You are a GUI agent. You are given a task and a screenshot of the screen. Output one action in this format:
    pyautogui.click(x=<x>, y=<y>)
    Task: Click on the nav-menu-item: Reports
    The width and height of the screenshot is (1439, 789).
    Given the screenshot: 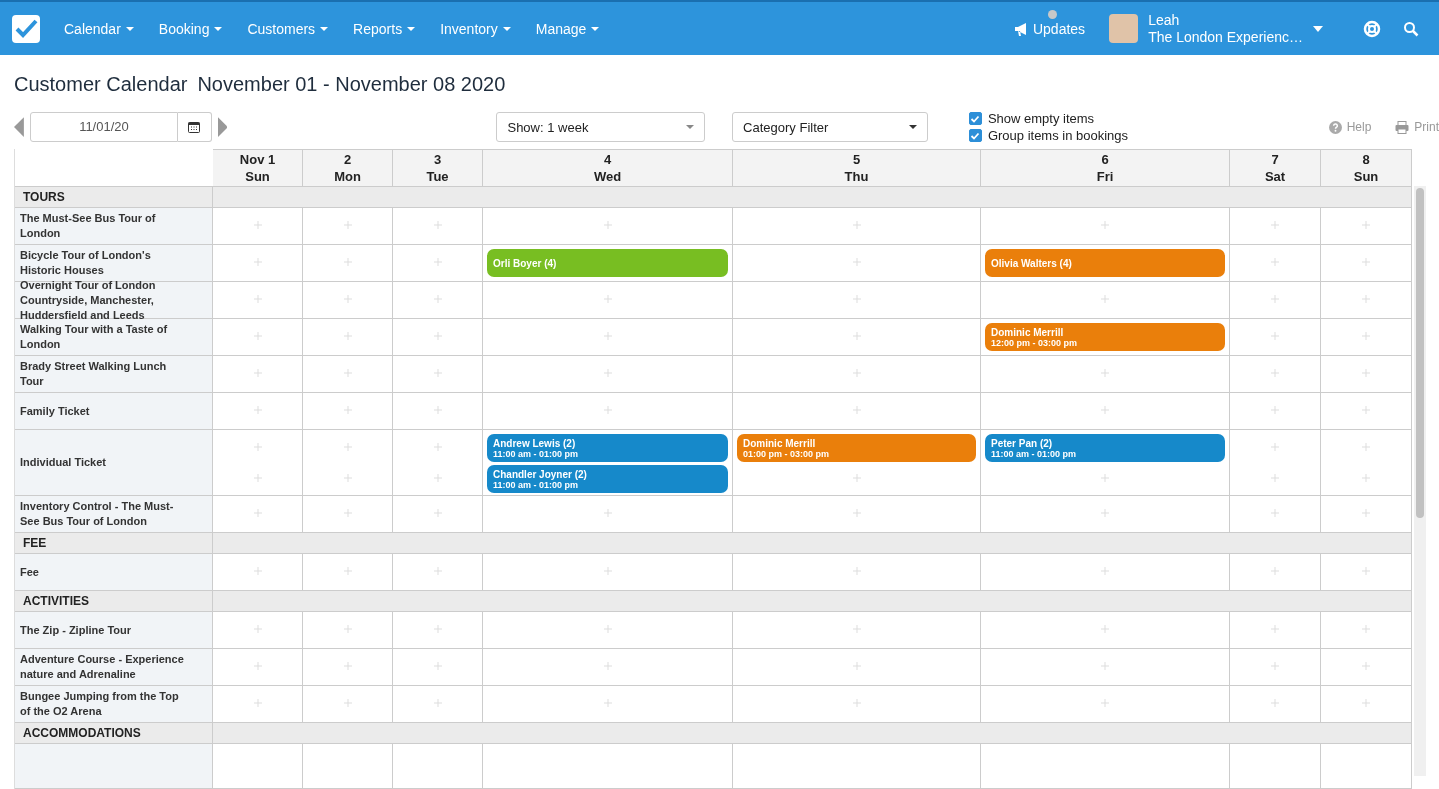 What is the action you would take?
    pyautogui.click(x=384, y=28)
    